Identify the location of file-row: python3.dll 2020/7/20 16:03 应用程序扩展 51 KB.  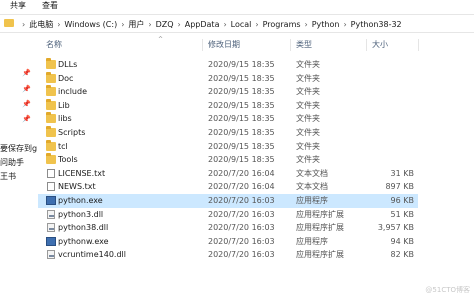
(228, 215).